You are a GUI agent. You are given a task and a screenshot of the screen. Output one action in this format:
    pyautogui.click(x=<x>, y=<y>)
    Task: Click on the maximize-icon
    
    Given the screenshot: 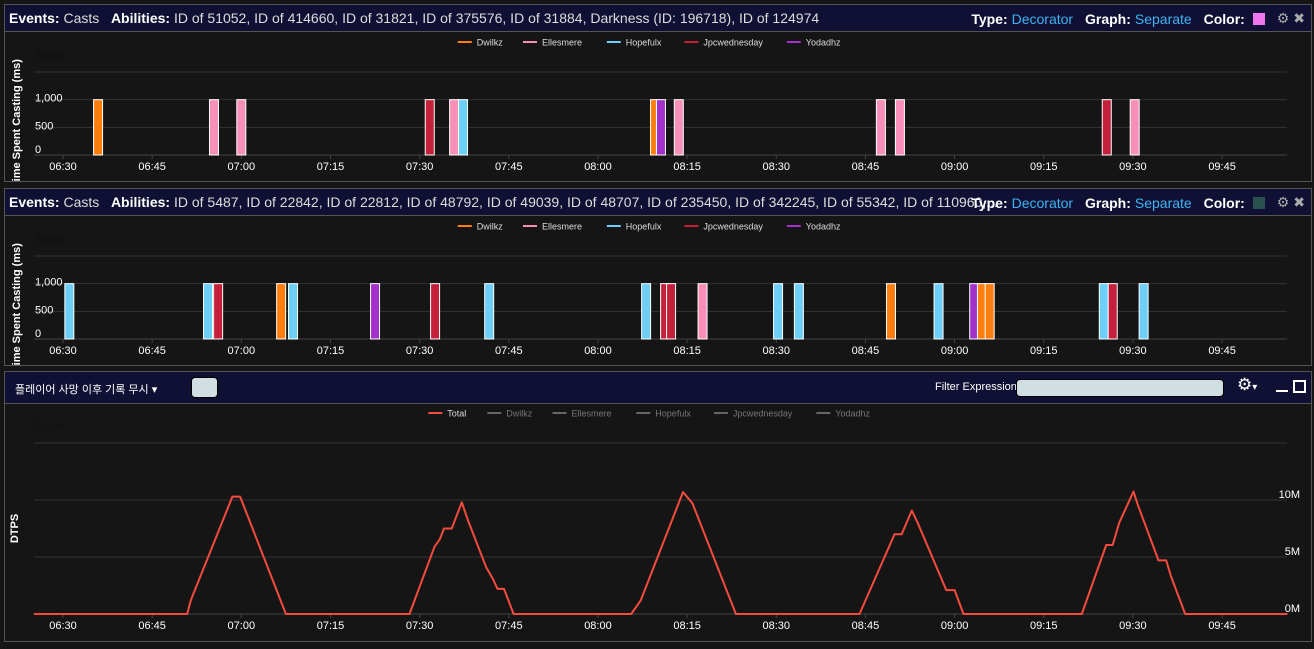 What is the action you would take?
    pyautogui.click(x=1299, y=386)
    